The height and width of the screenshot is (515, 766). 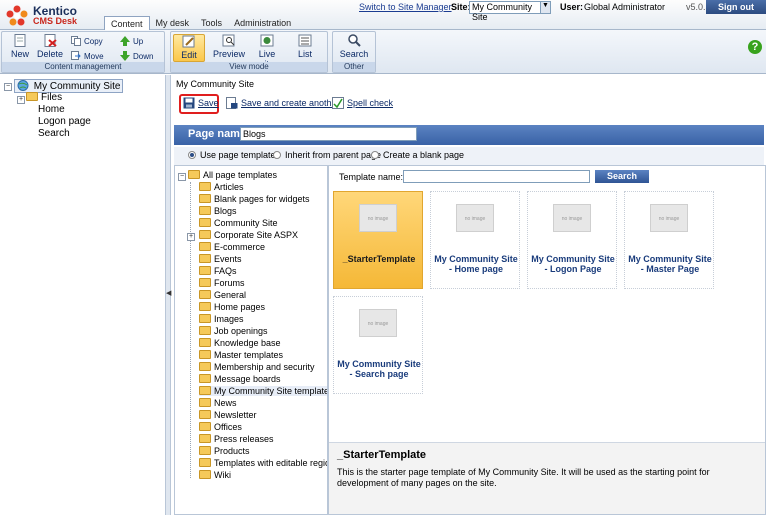 What do you see at coordinates (173, 23) in the screenshot?
I see `tab-my-desk: My desk` at bounding box center [173, 23].